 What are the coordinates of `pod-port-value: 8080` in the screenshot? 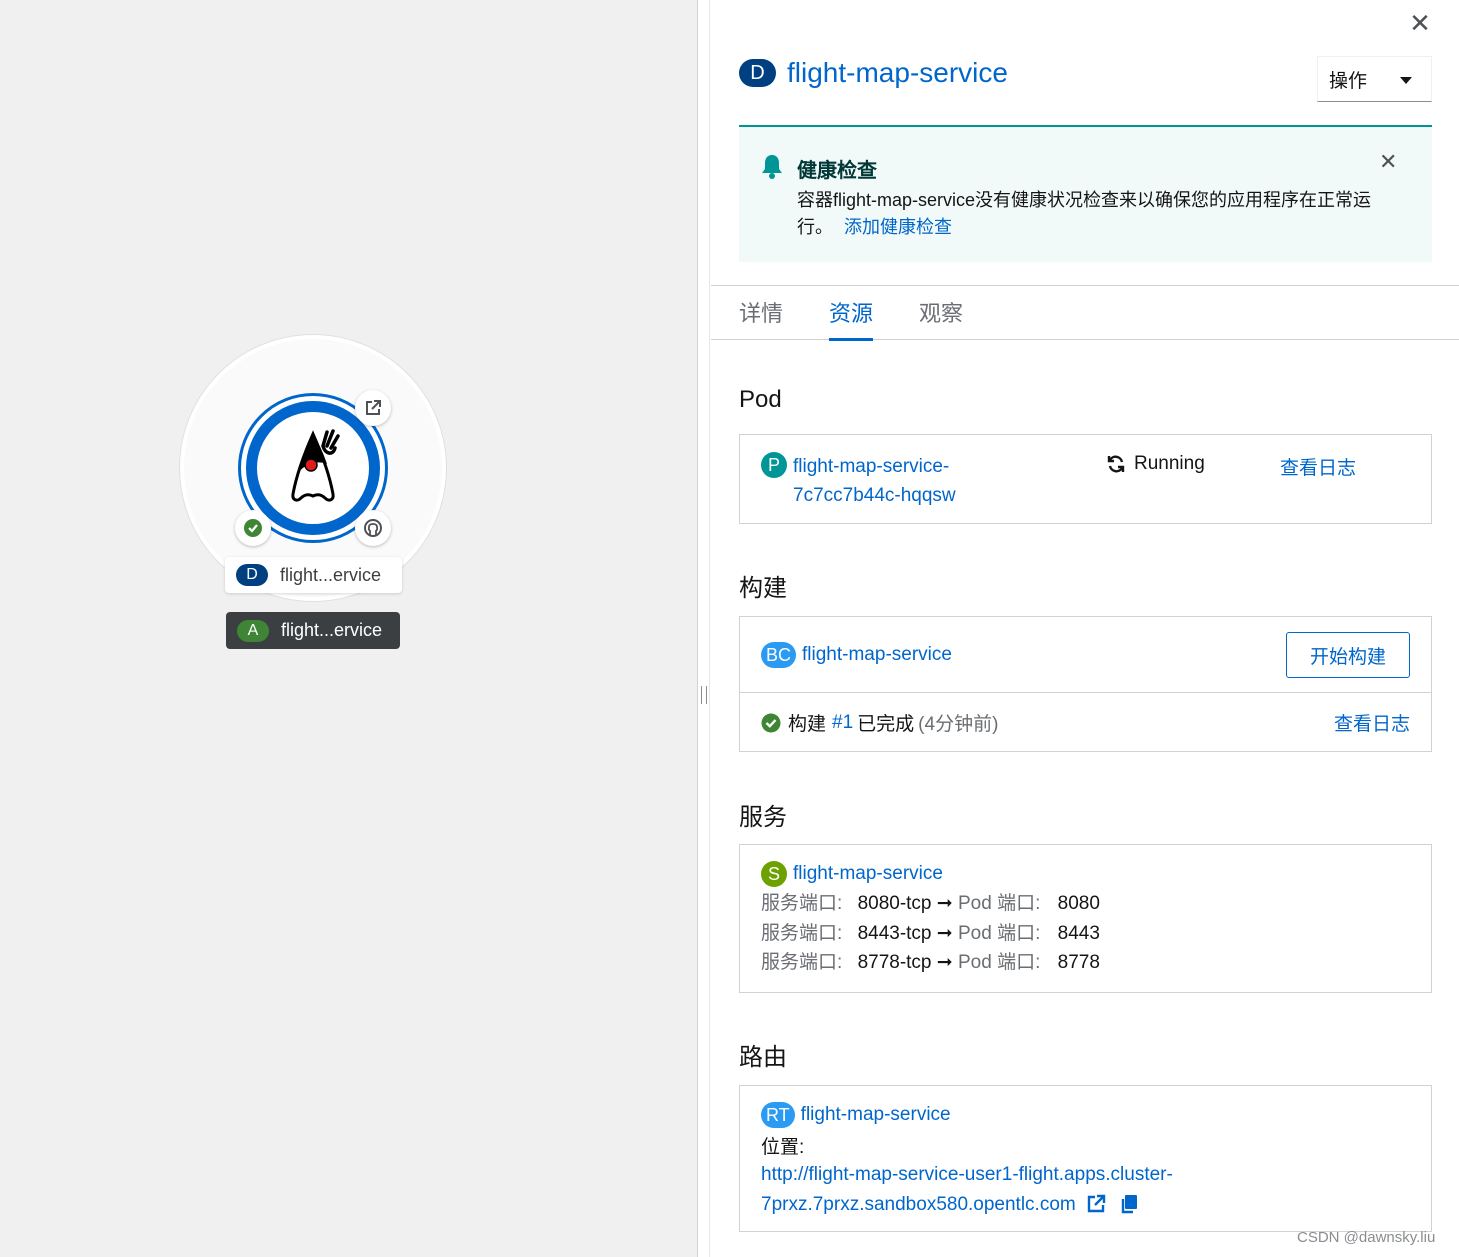 It's located at (1078, 903).